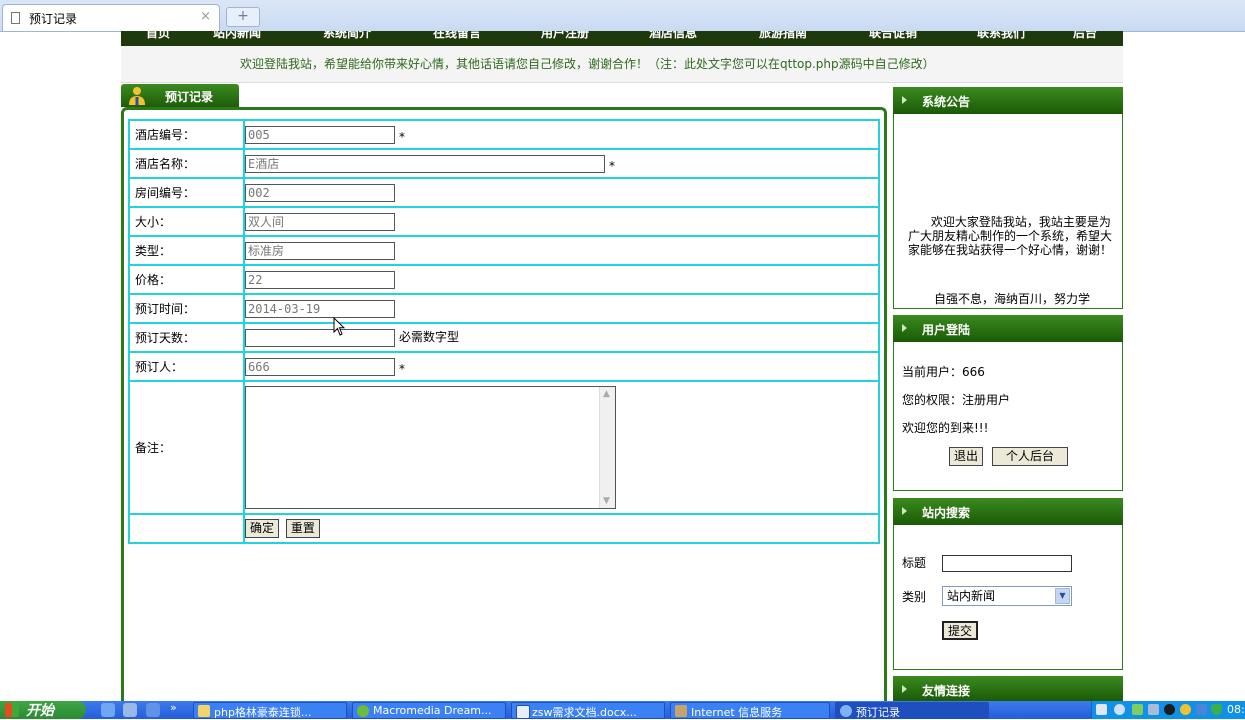 The width and height of the screenshot is (1245, 720). What do you see at coordinates (960, 630) in the screenshot?
I see `search-submit-button: 提交` at bounding box center [960, 630].